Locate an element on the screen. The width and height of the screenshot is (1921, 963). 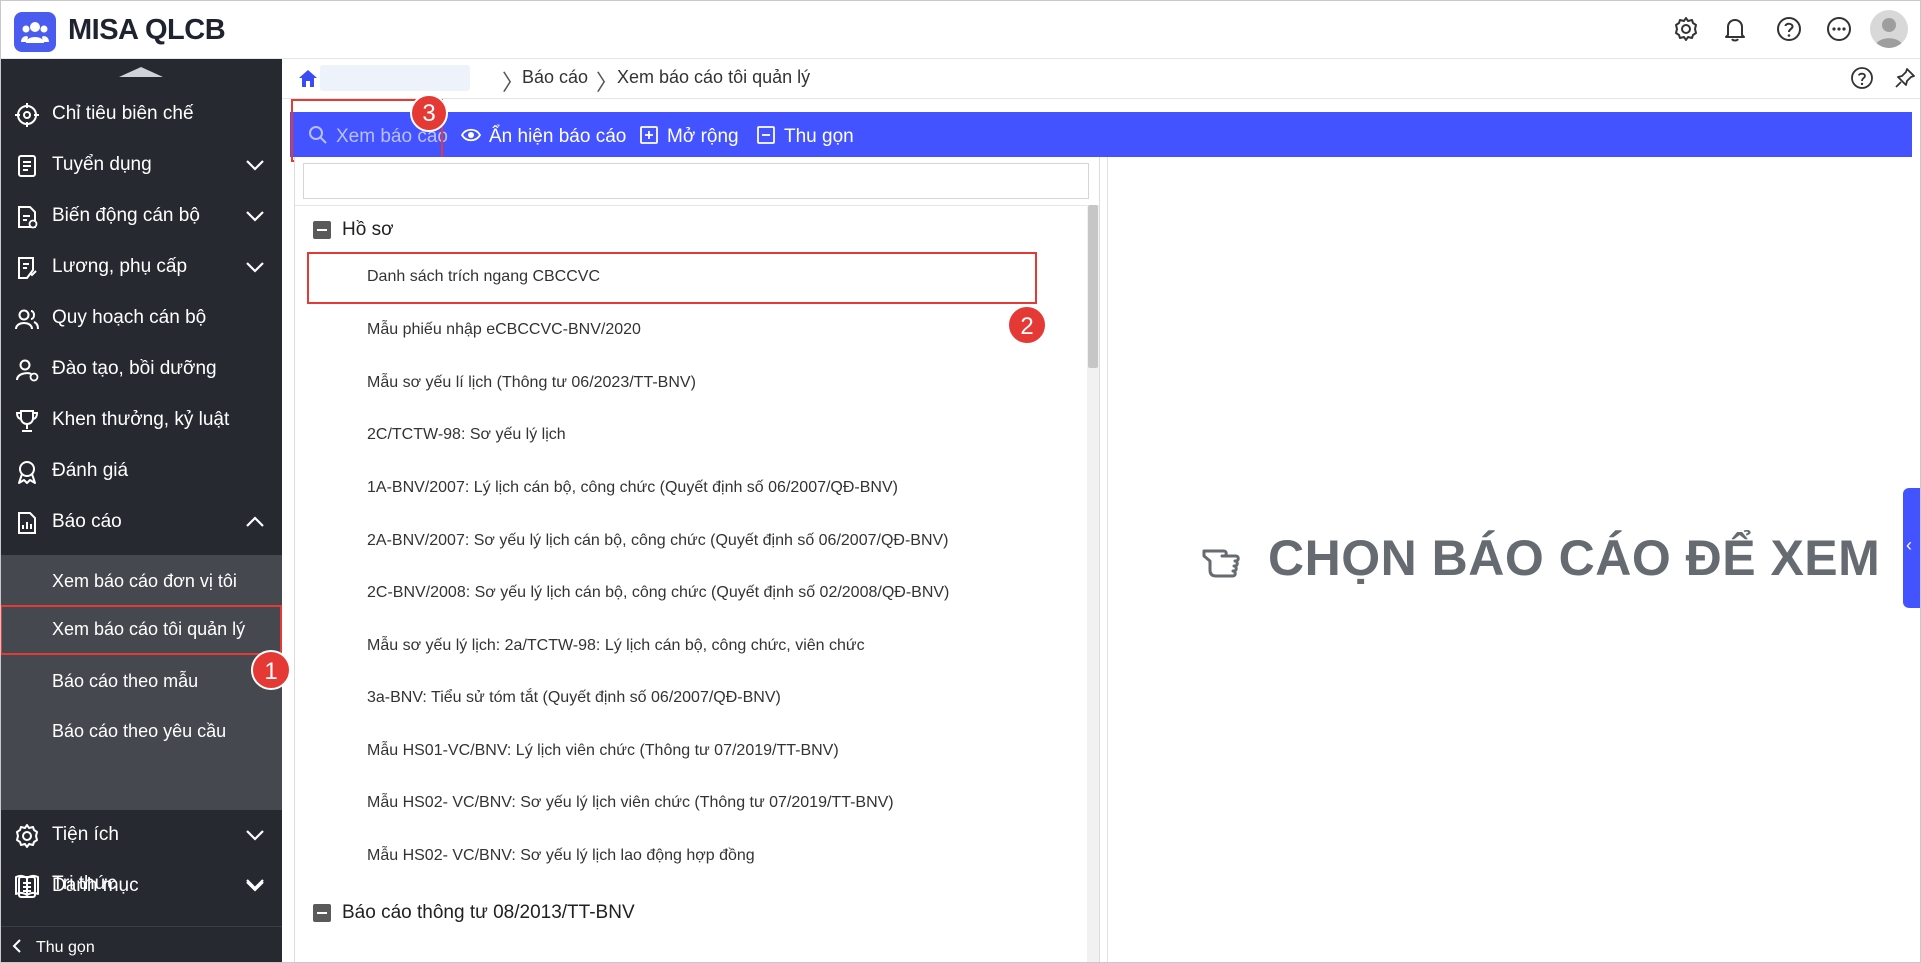
avatar-icon is located at coordinates (1889, 29).